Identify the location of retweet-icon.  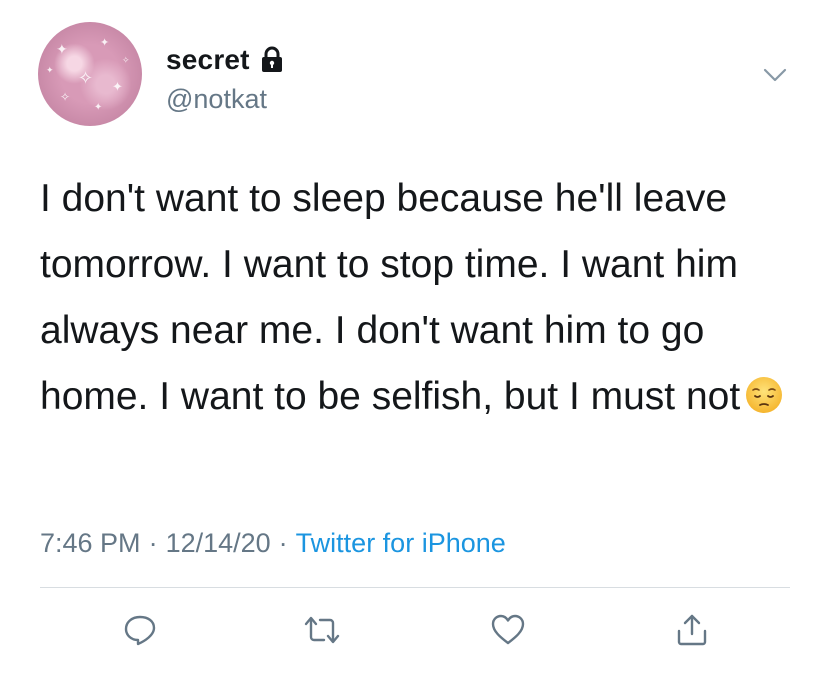
(322, 630).